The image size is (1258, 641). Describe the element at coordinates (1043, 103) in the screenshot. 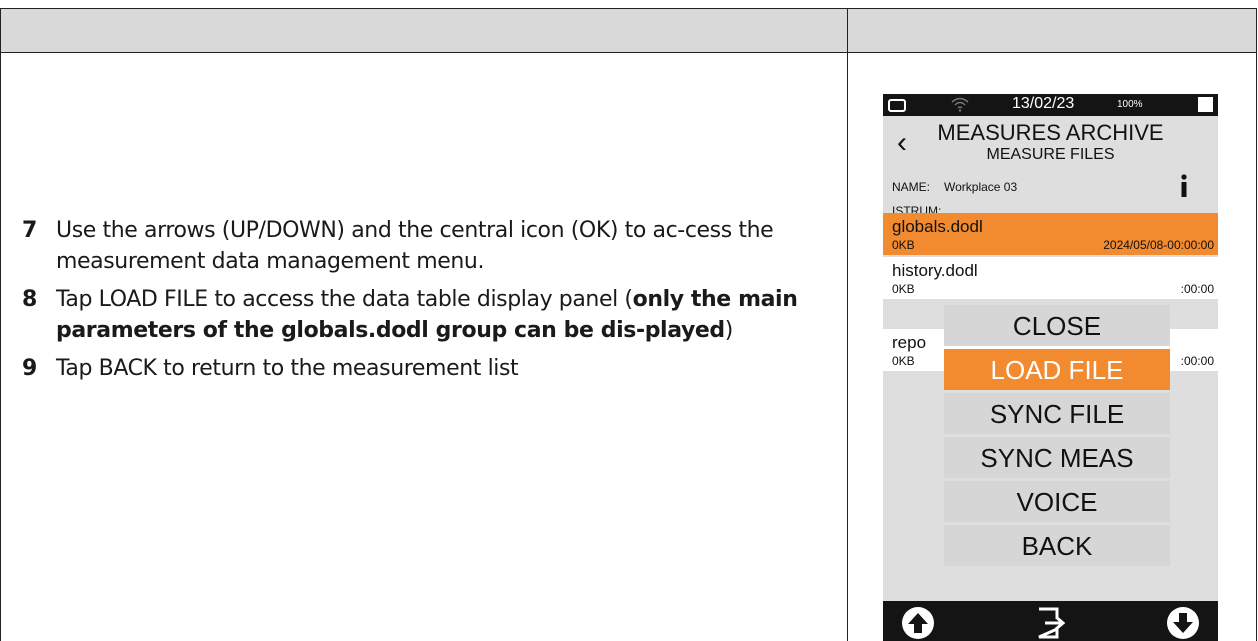

I see `status-date: 13/02/23` at that location.